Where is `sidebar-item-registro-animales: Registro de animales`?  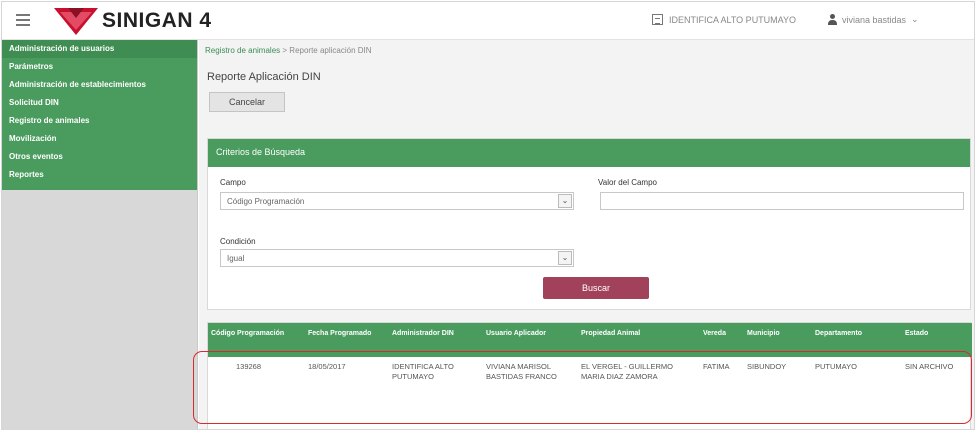
sidebar-item-registro-animales: Registro de animales is located at coordinates (99, 121).